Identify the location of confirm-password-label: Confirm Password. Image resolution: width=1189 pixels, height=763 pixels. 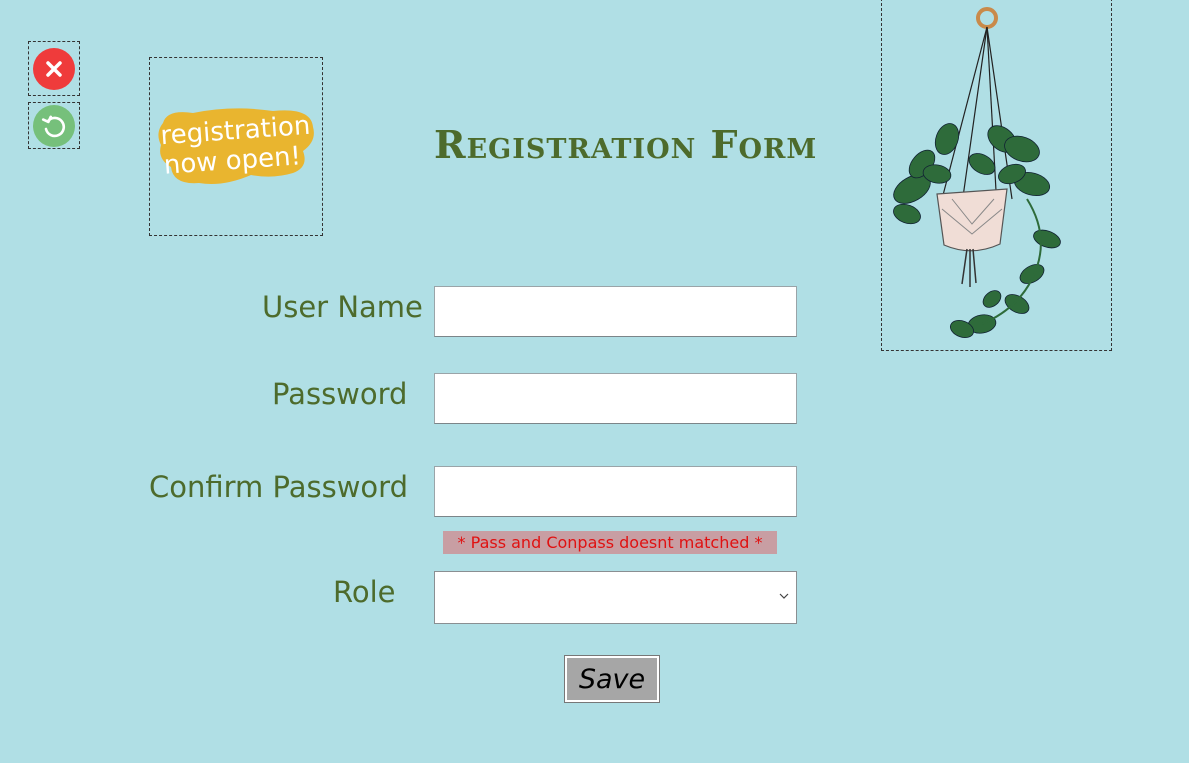
(278, 487).